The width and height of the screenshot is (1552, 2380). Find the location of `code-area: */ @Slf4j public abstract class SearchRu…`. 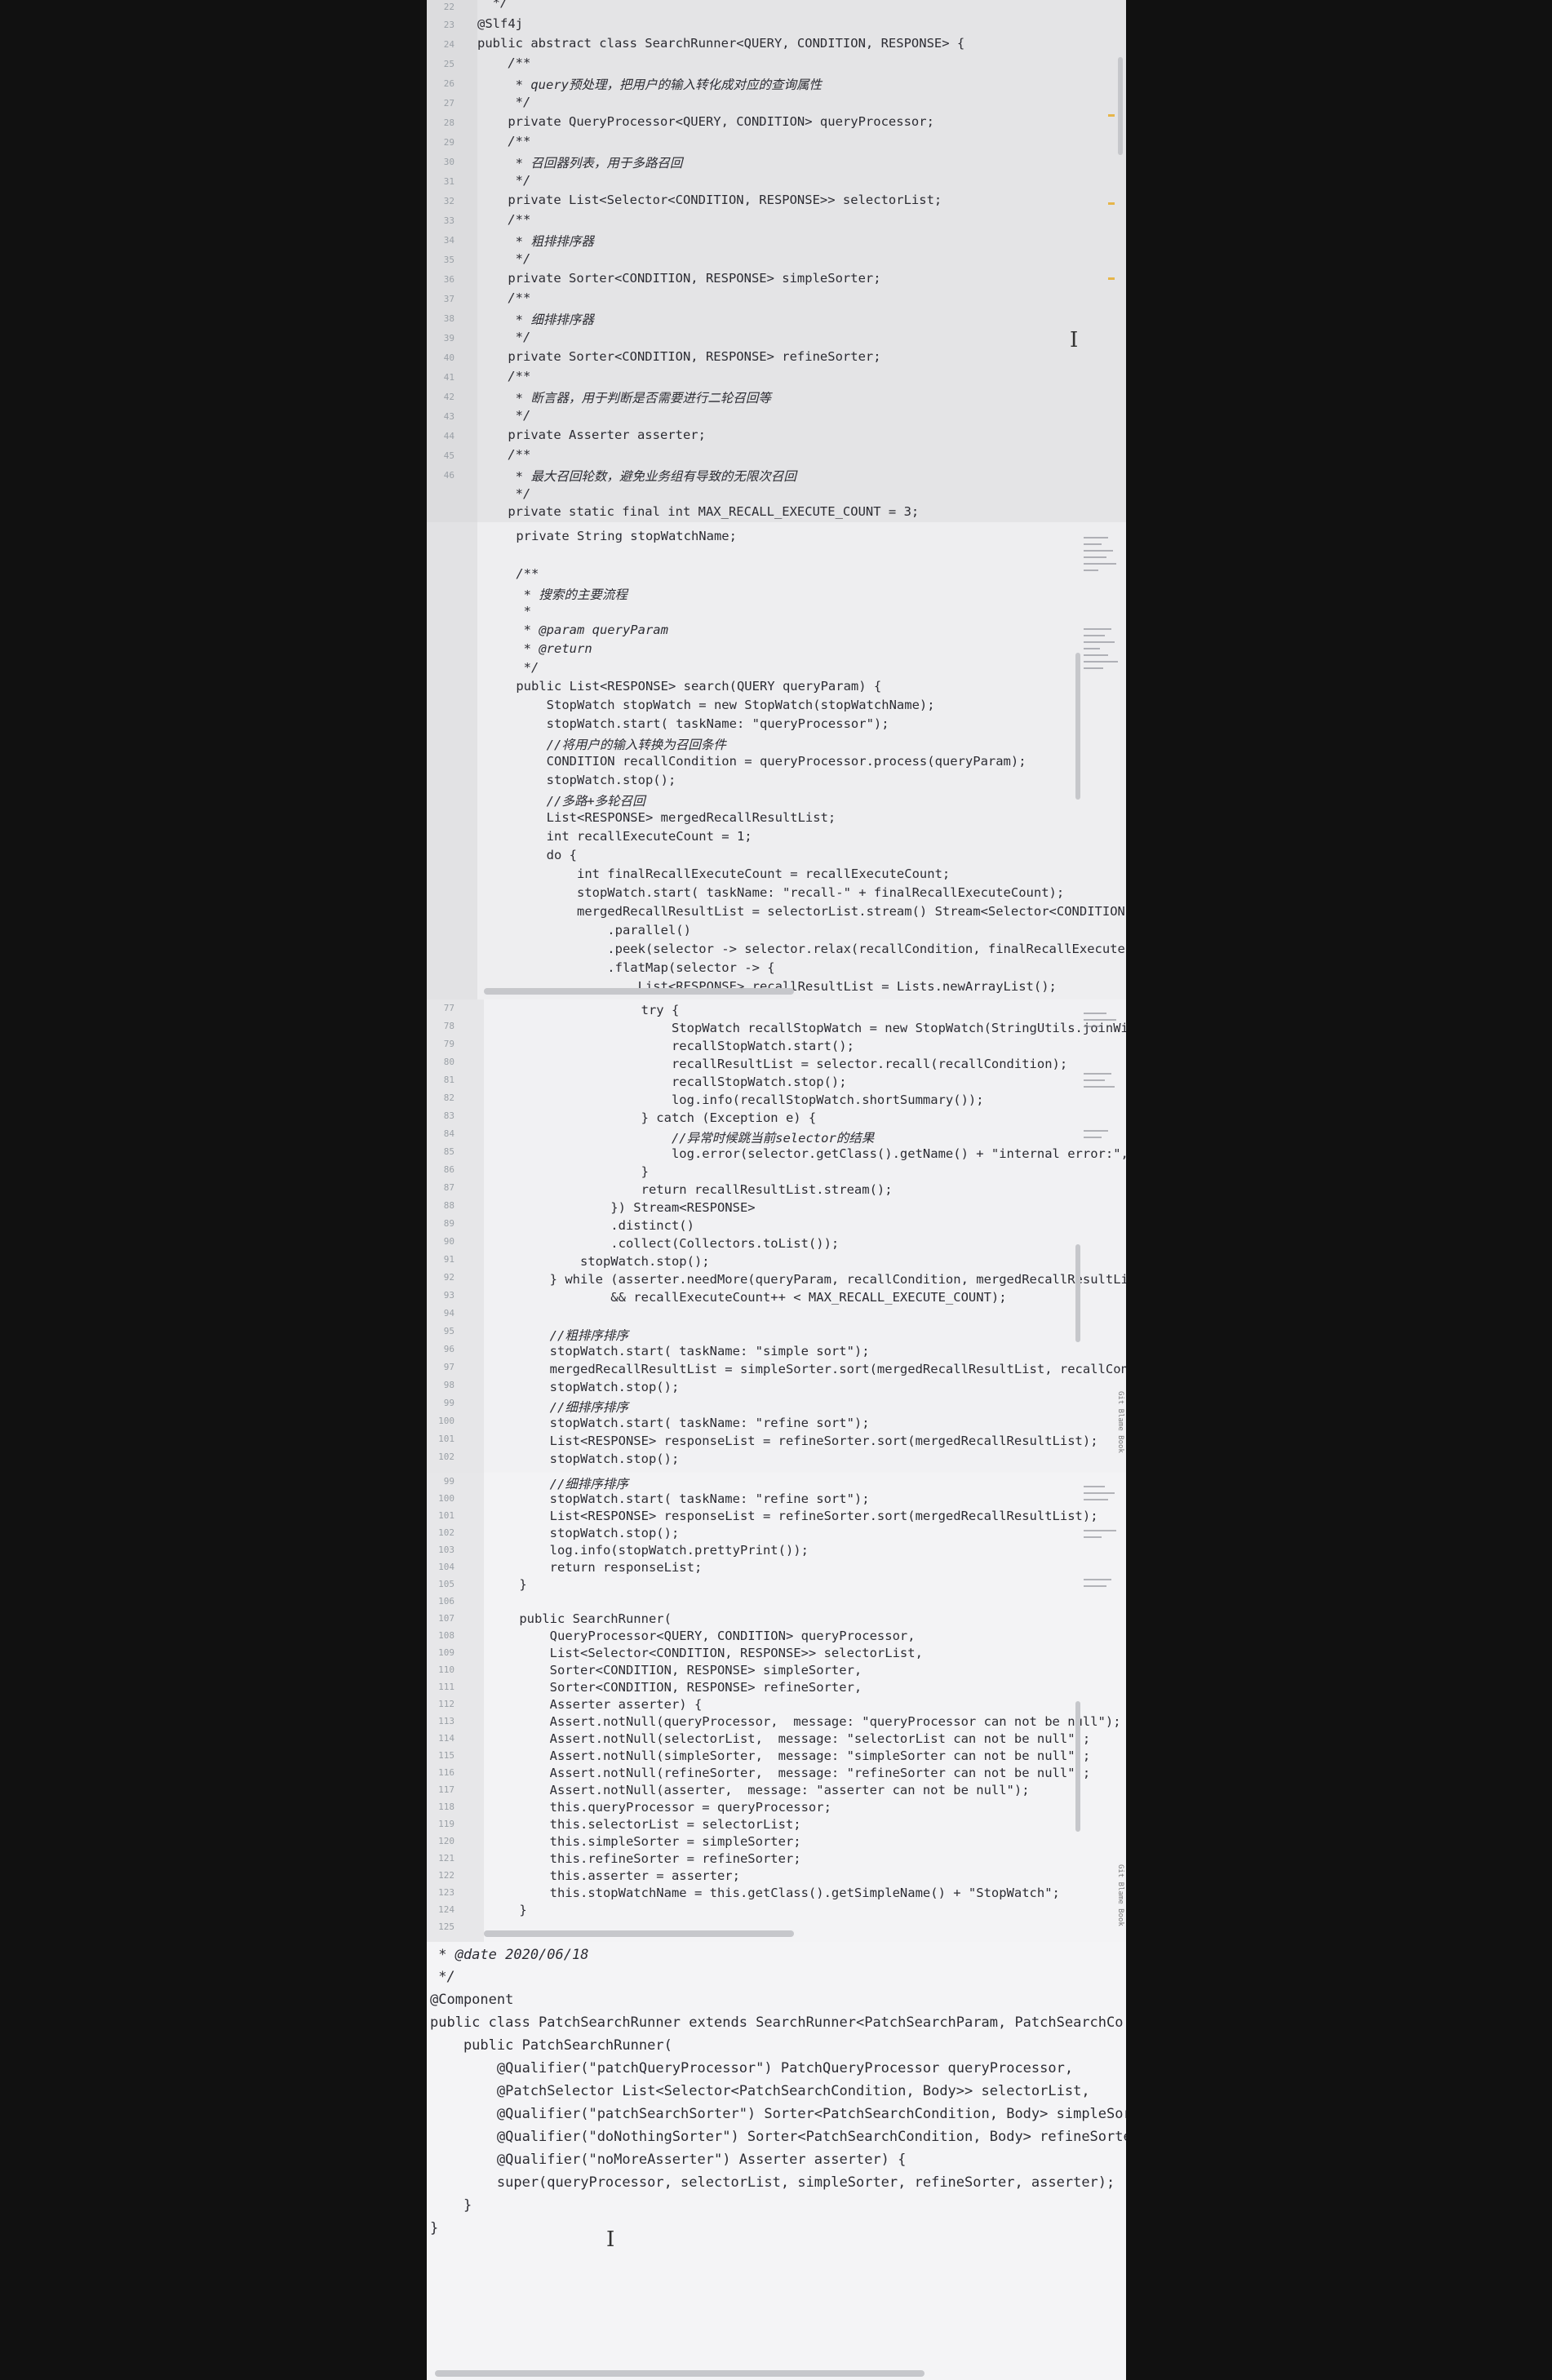

code-area: */ @Slf4j public abstract class SearchRu… is located at coordinates (778, 261).